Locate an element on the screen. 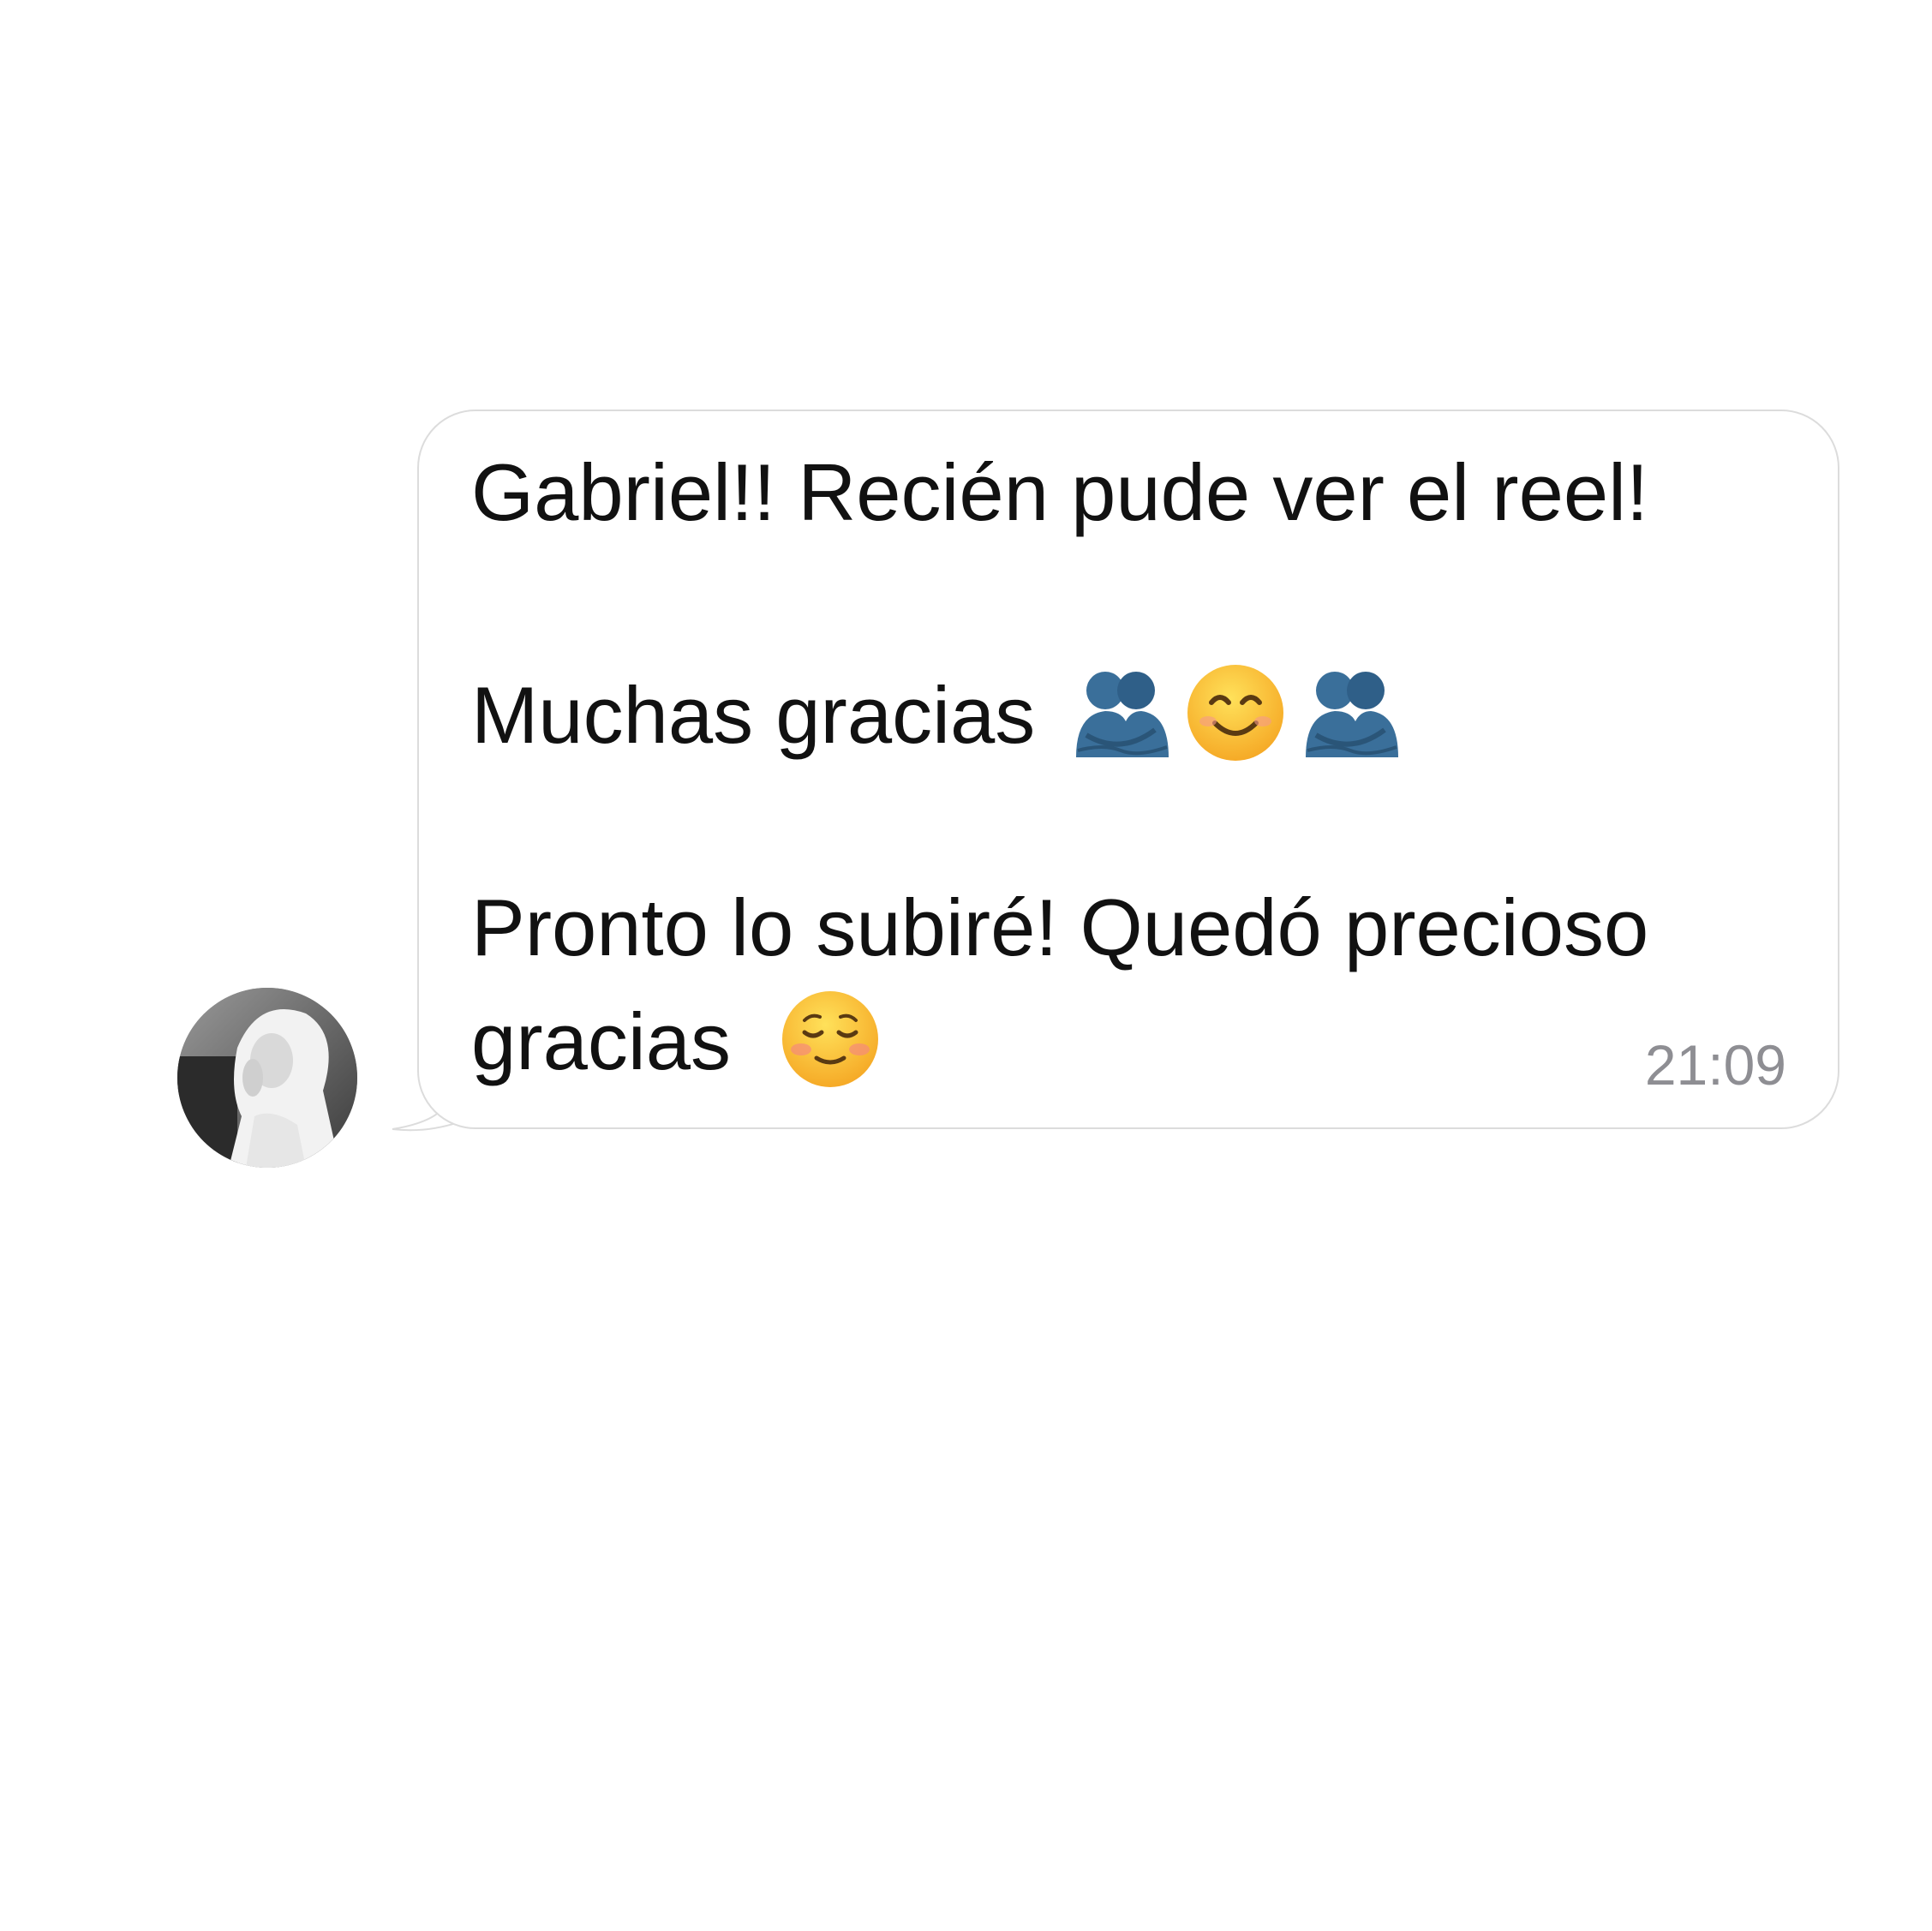 Image resolution: width=1932 pixels, height=1931 pixels. message-line-2: Muchas gracias is located at coordinates (936, 719).